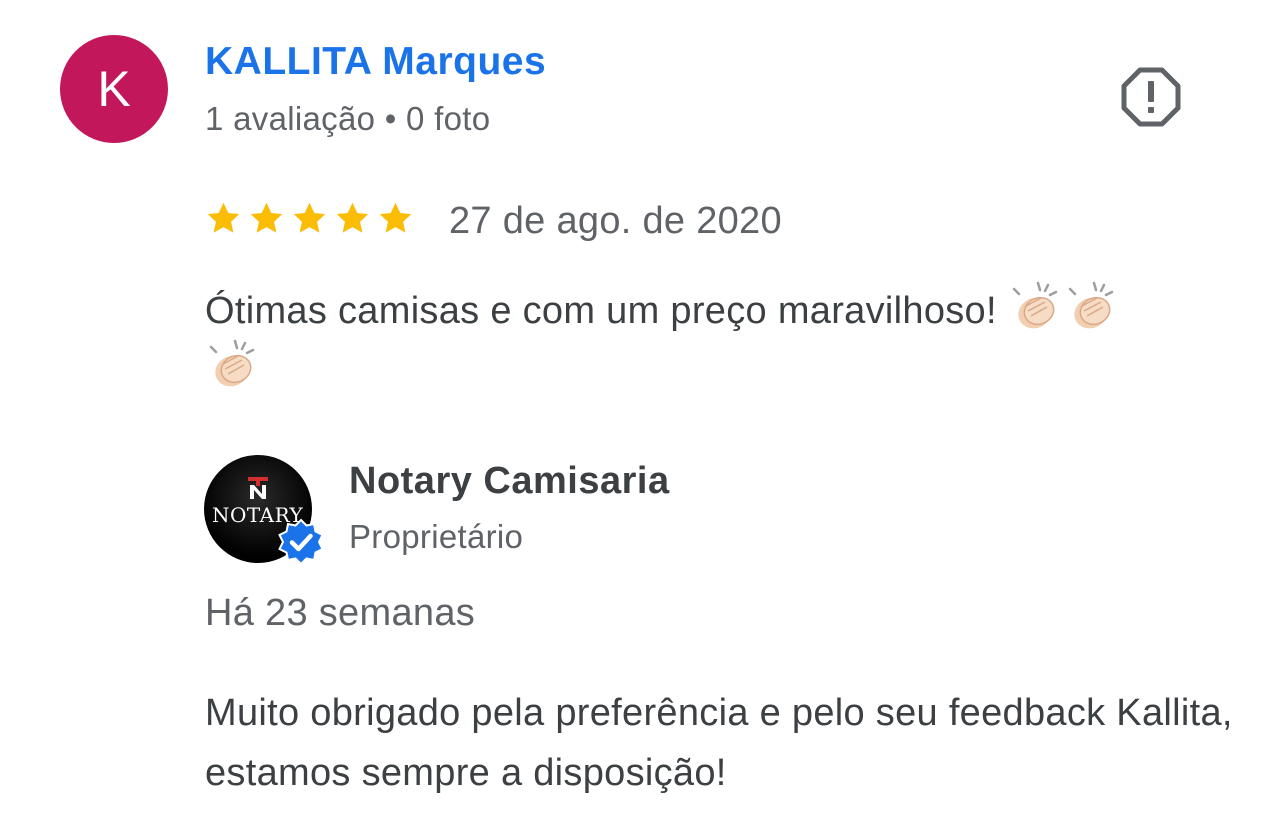 This screenshot has height=824, width=1284. I want to click on reply-time: Há 23 semanas, so click(340, 613).